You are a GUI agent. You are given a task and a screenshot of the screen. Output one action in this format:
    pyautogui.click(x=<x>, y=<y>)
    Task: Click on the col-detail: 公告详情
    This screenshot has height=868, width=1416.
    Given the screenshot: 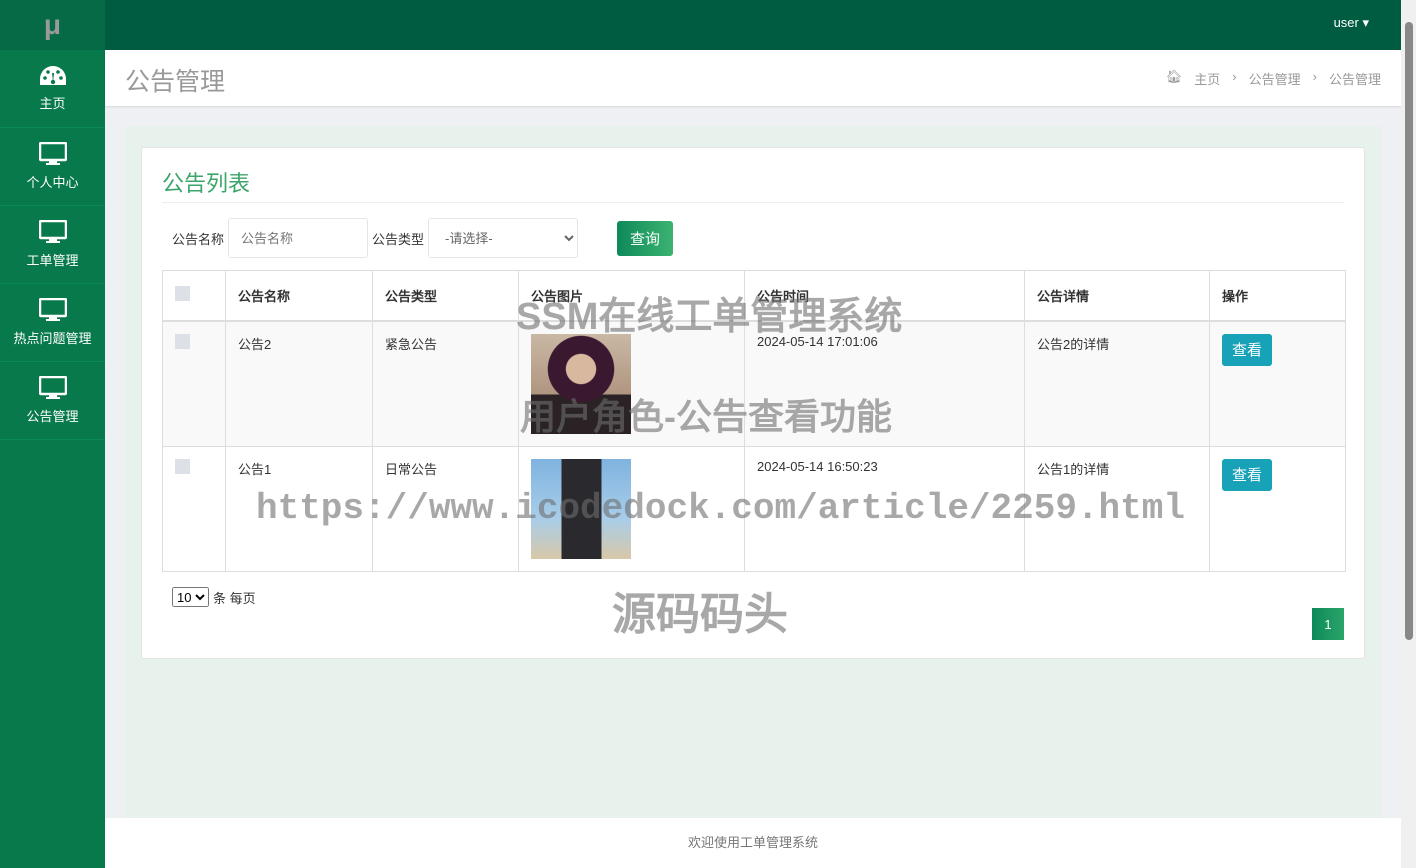 What is the action you would take?
    pyautogui.click(x=1117, y=296)
    